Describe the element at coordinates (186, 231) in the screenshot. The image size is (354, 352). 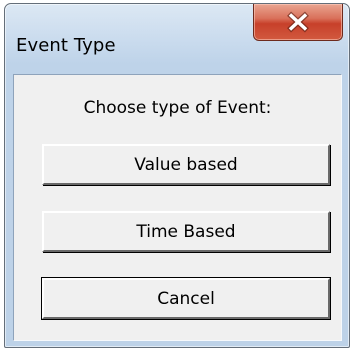
I see `time-based-button: Time Based` at that location.